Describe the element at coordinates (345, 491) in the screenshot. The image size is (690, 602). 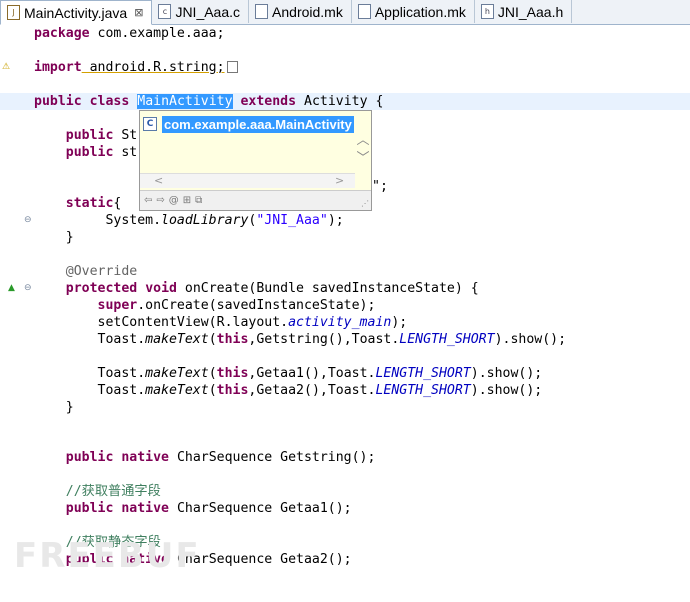
I see `code-line-comment-1: //获取普通字段` at that location.